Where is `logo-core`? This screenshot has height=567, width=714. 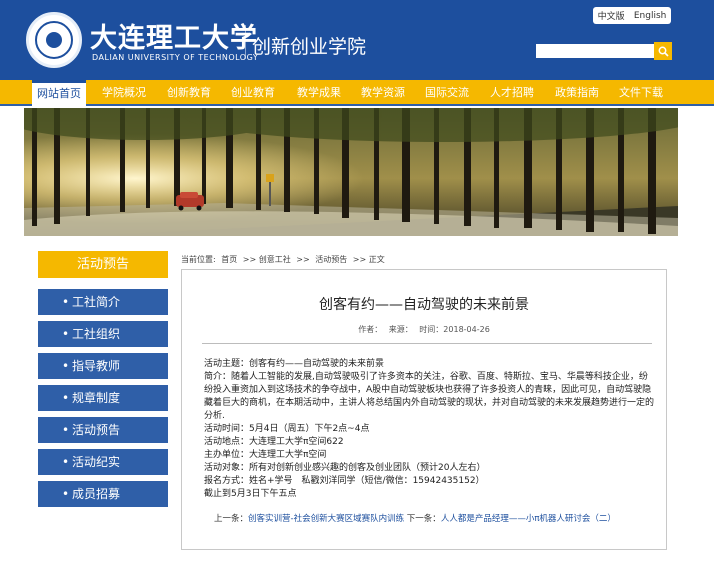 logo-core is located at coordinates (54, 40).